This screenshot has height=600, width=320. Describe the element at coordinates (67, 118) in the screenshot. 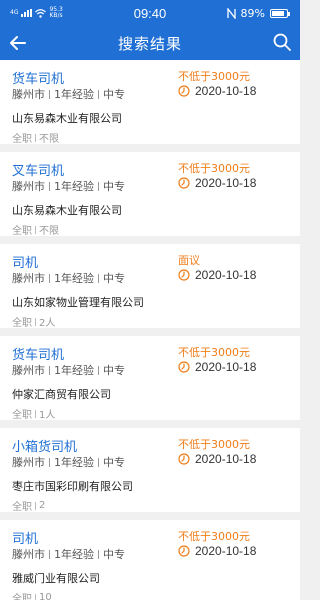

I see `company-name: 山东易森木业有限公司` at that location.